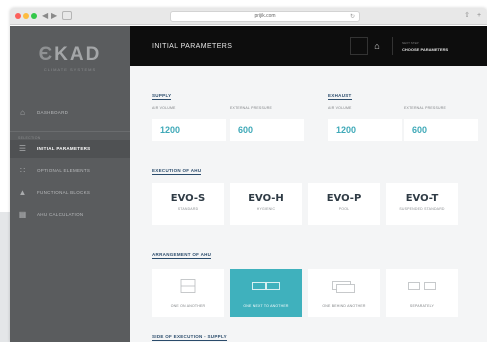 The image size is (487, 342). What do you see at coordinates (266, 306) in the screenshot?
I see `arrangement-card-label: ONE NEXT TO ANOTHER` at bounding box center [266, 306].